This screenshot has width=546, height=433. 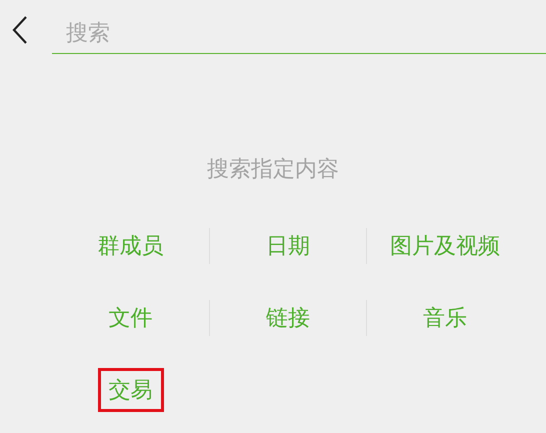 I want to click on search-category-link: 交易, so click(x=131, y=390).